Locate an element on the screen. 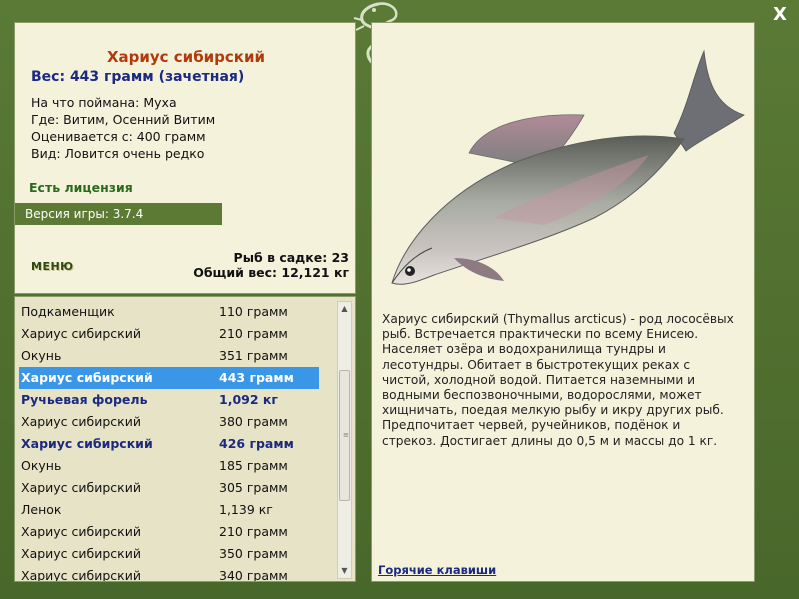  list-item: Хариус сибирский 305 грамм is located at coordinates (169, 488).